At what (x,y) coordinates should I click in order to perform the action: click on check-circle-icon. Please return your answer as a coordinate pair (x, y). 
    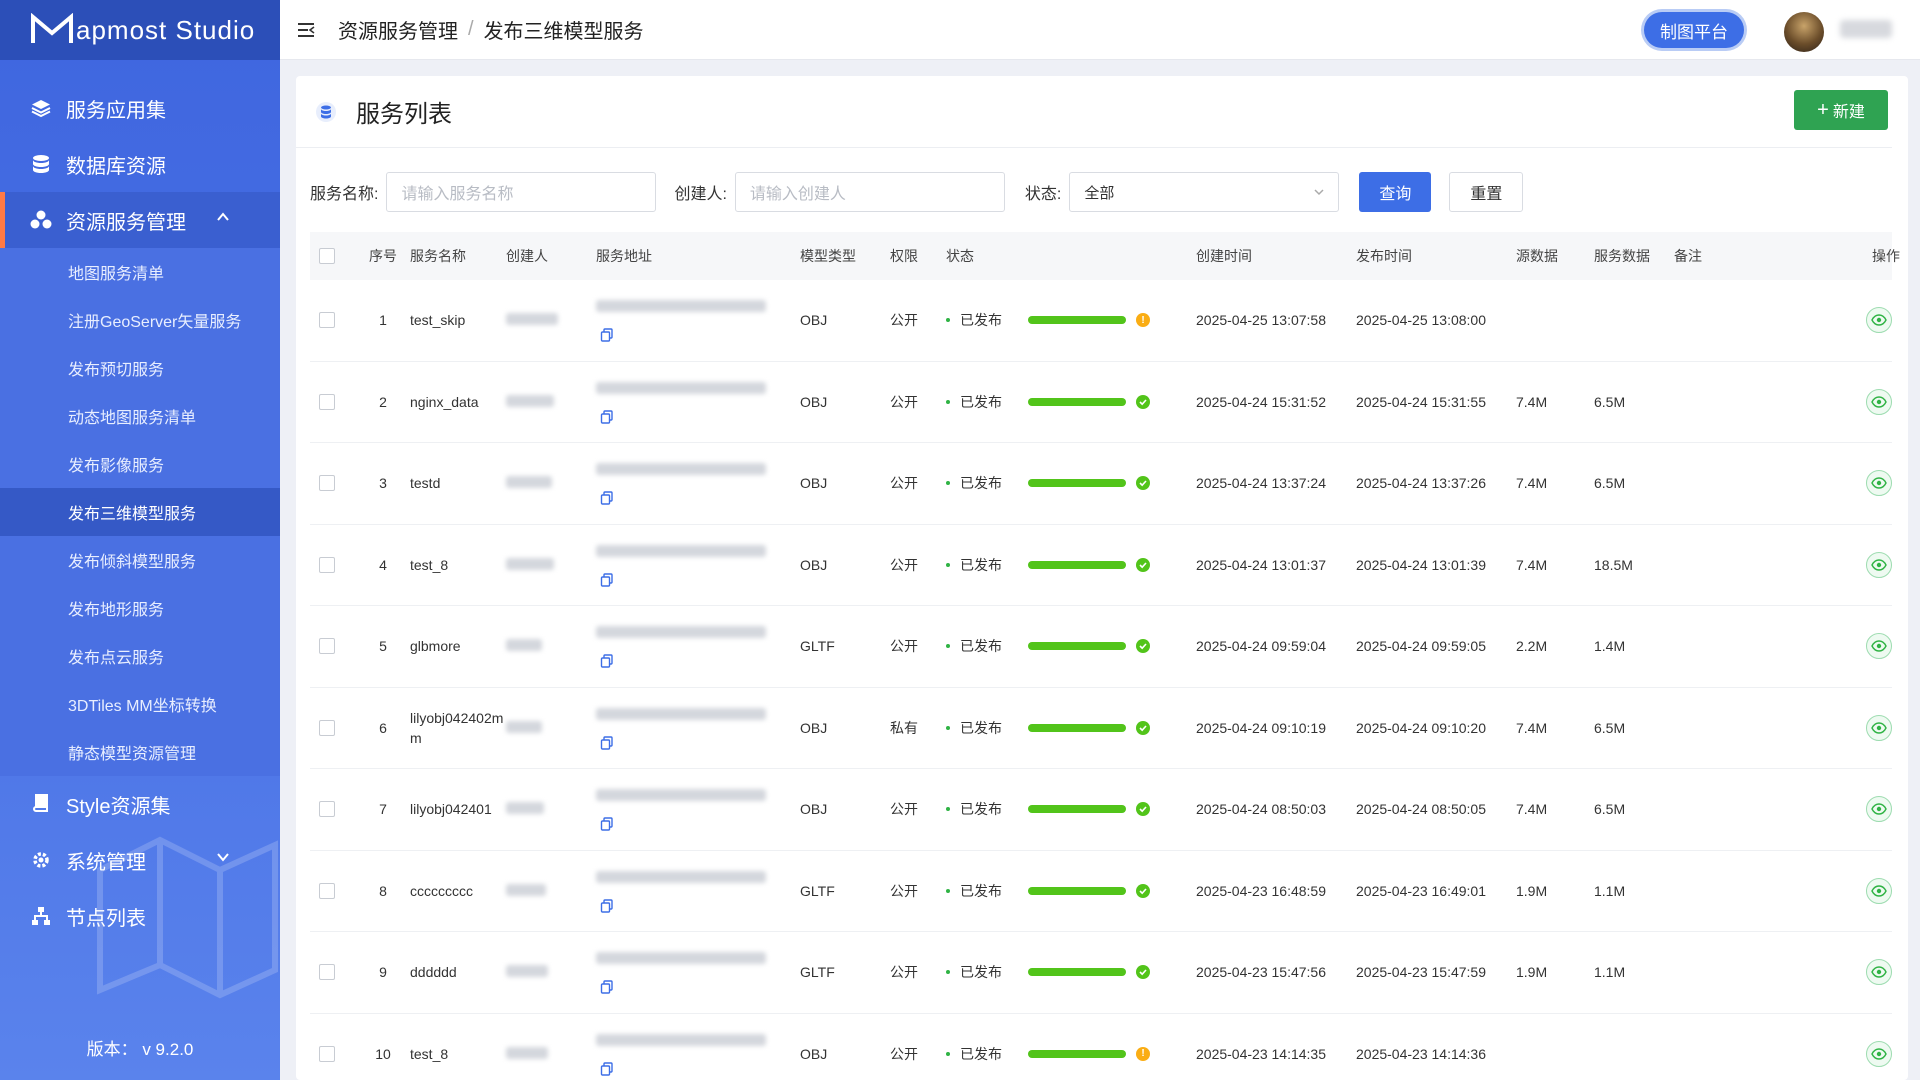
    Looking at the image, I should click on (1143, 727).